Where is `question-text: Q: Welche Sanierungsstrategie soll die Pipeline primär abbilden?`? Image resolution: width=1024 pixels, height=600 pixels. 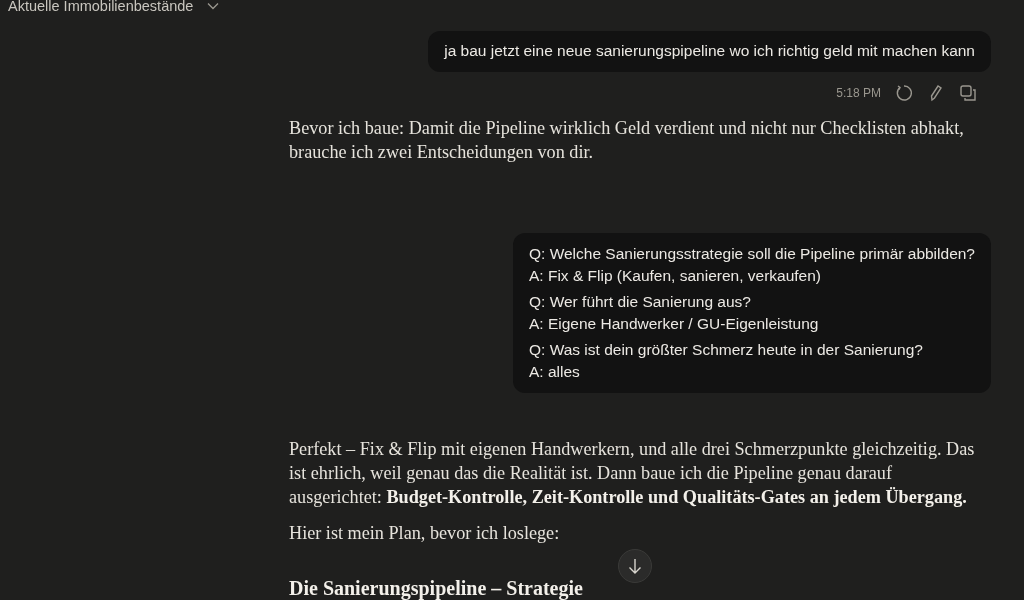 question-text: Q: Welche Sanierungsstrategie soll die Pipeline primär abbilden? is located at coordinates (751, 254).